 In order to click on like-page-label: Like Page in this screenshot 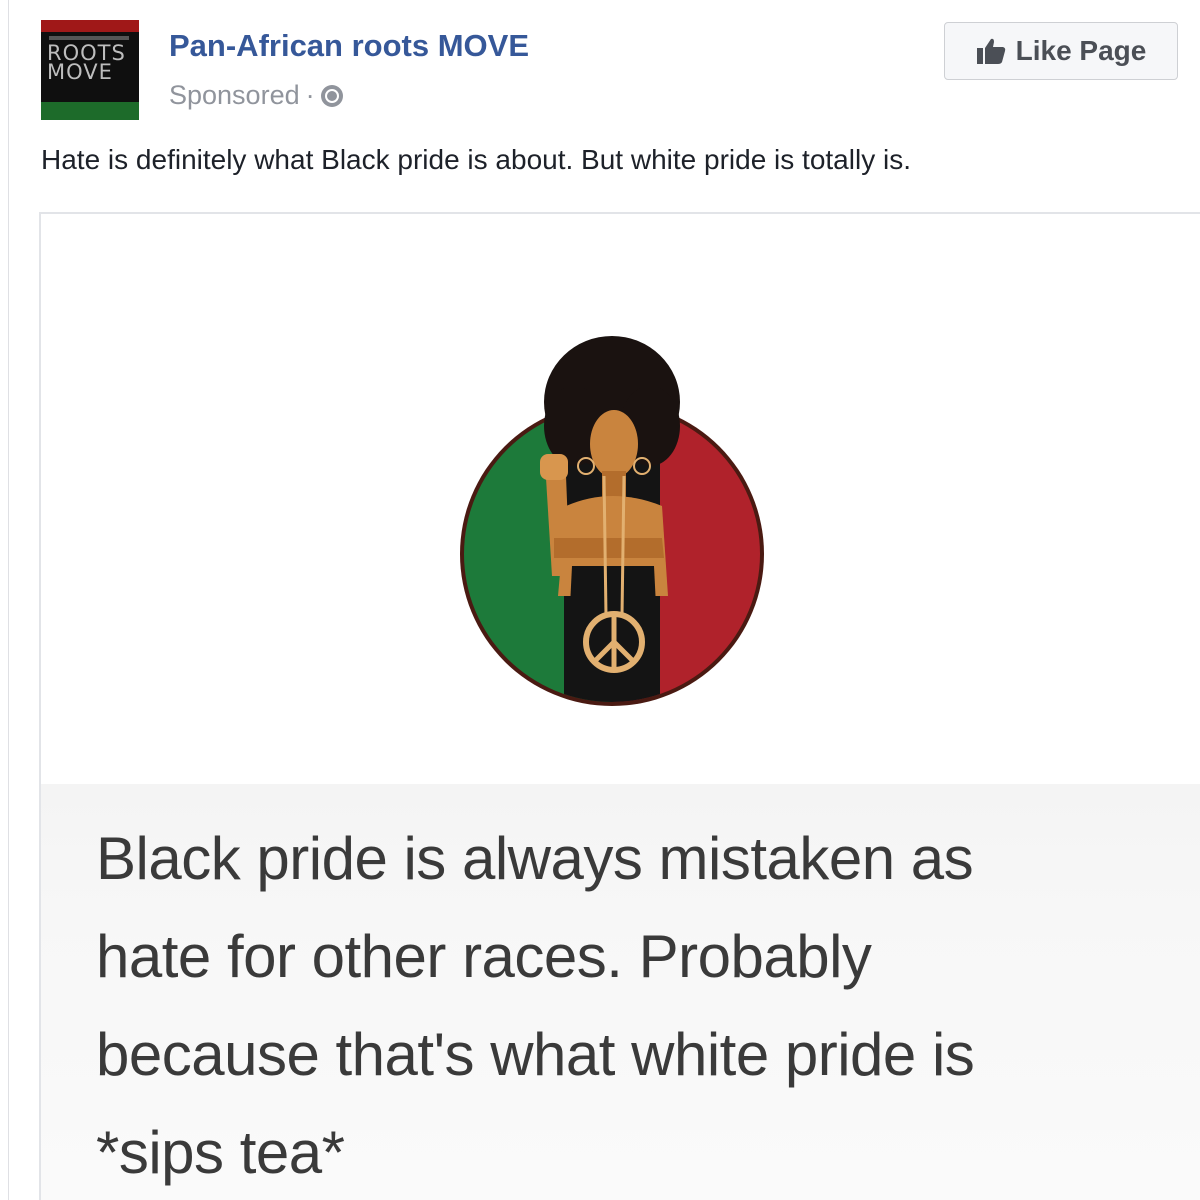, I will do `click(1081, 50)`.